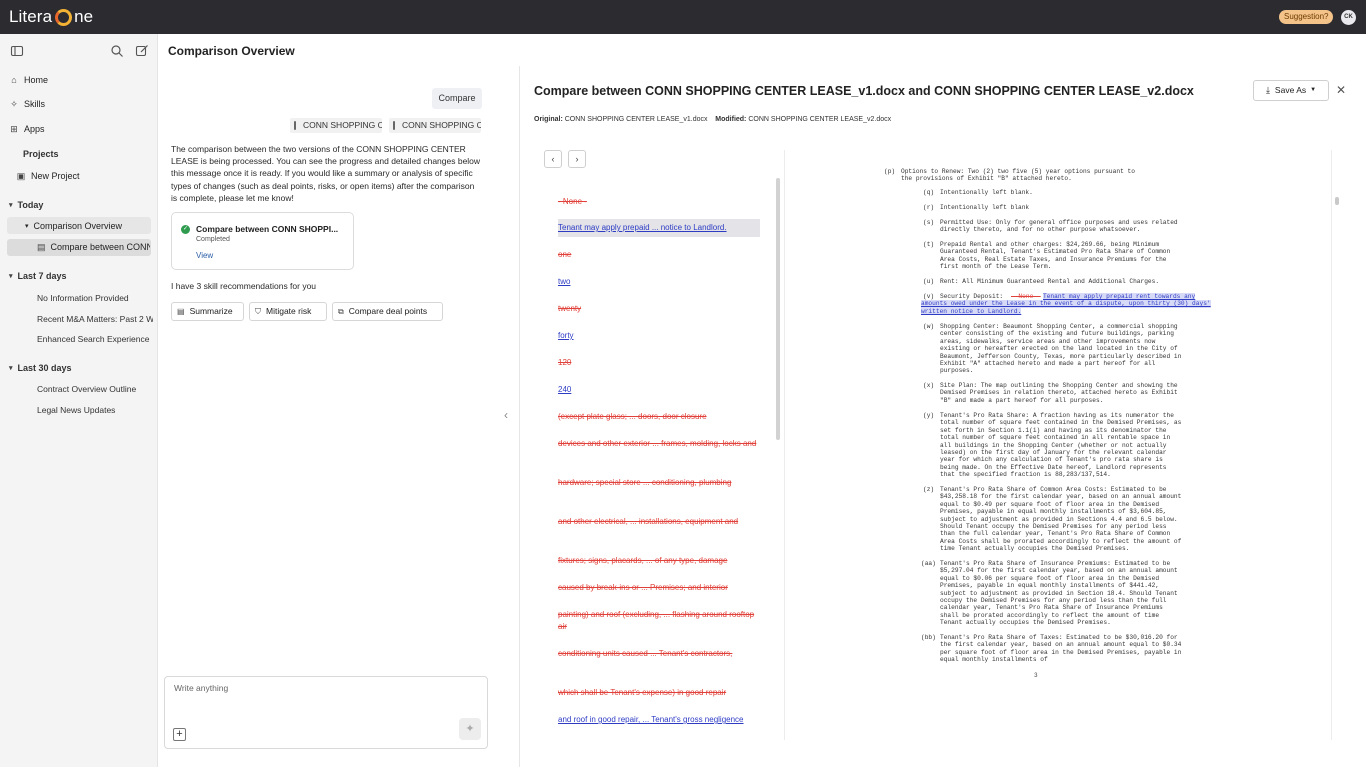 The image size is (1366, 767). Describe the element at coordinates (929, 385) in the screenshot. I see `clause-label: (x)` at that location.